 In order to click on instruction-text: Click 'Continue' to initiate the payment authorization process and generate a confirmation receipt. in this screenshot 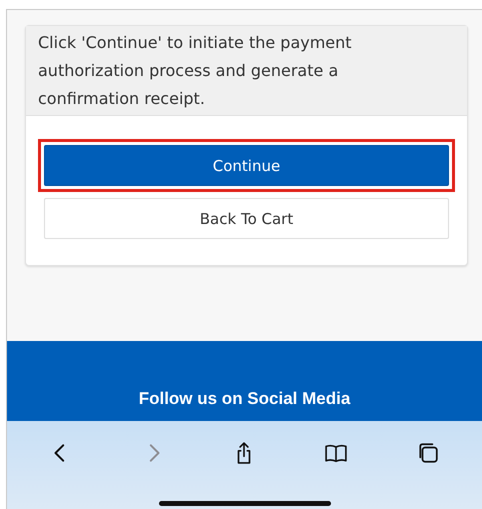, I will do `click(195, 71)`.